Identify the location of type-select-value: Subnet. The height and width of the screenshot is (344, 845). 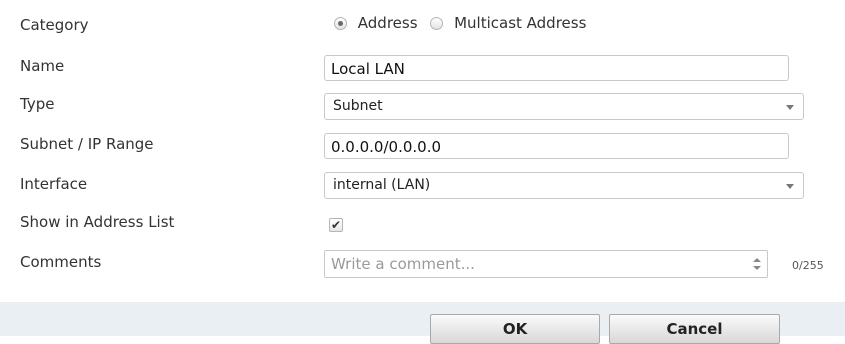
(358, 106).